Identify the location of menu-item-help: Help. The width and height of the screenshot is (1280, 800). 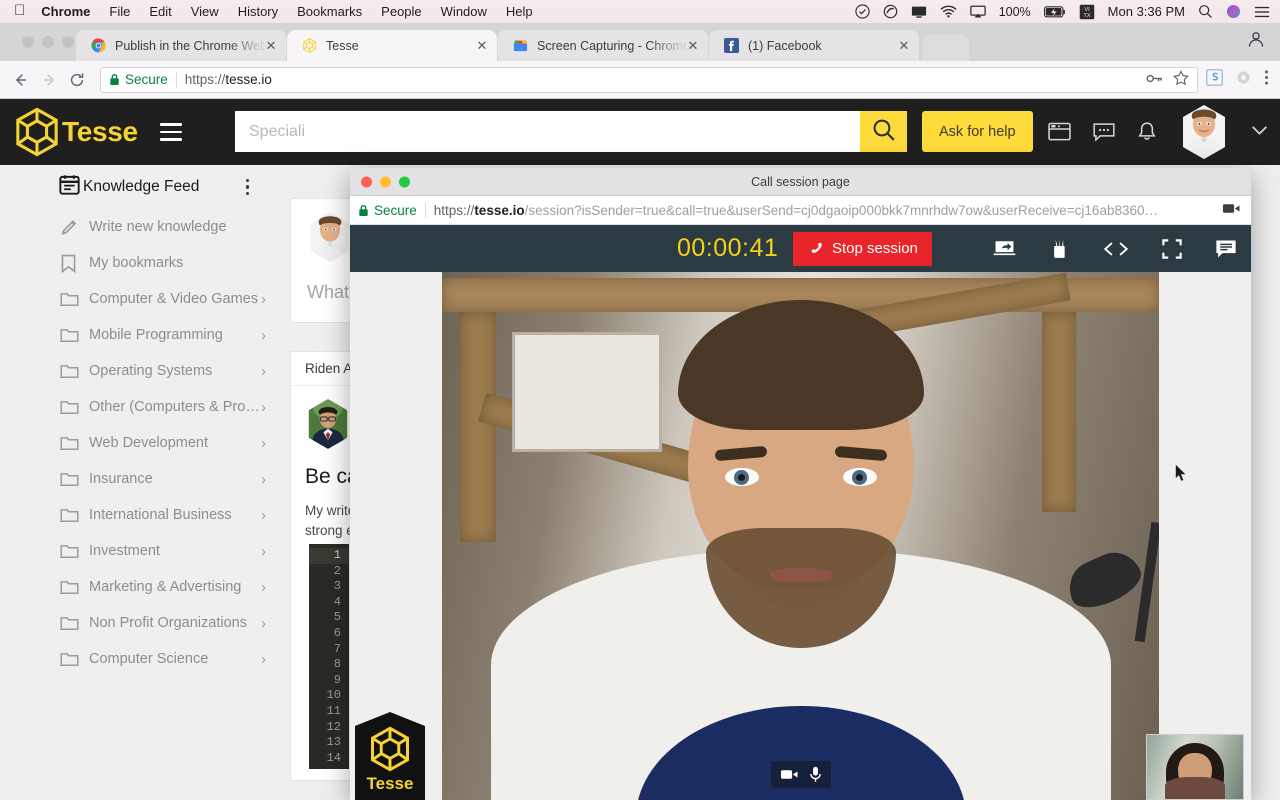
(519, 11).